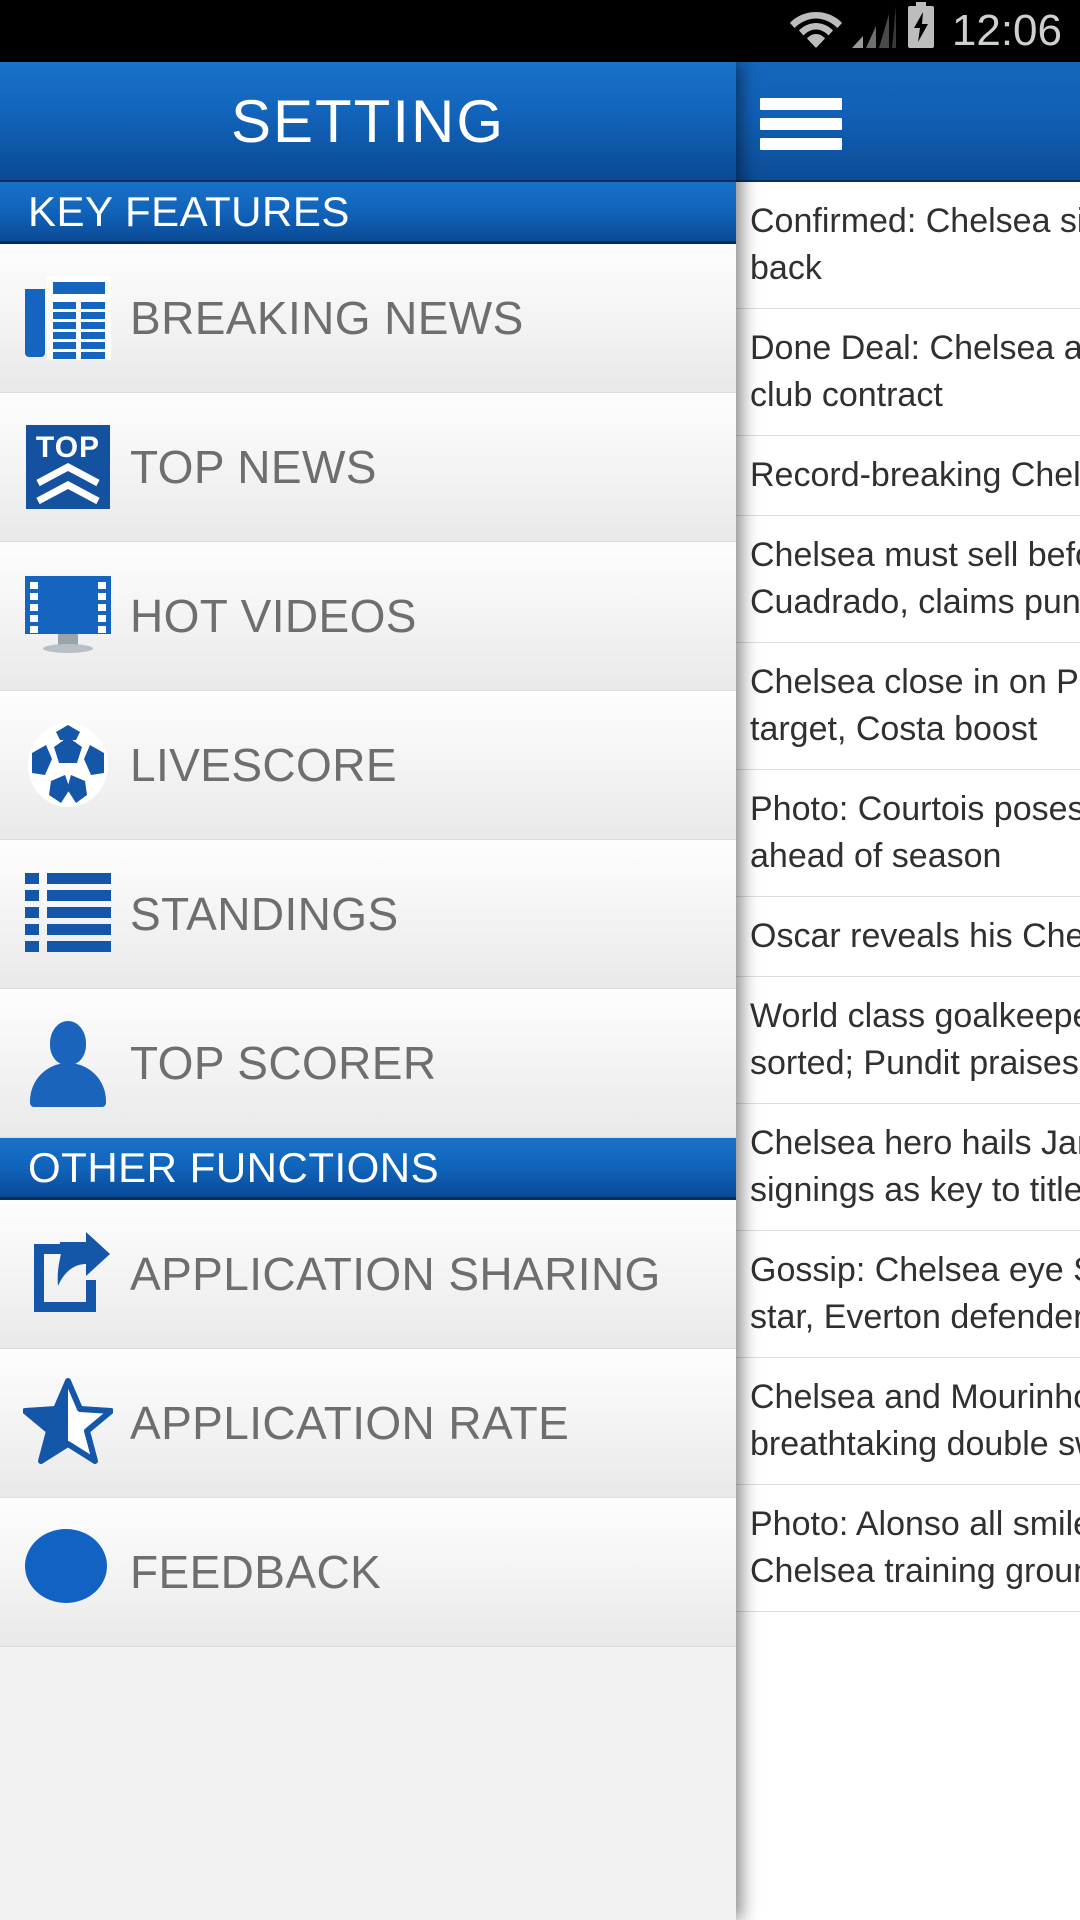 The image size is (1080, 1920). I want to click on drawer-item-application-sharing: APPLICATION SHARING, so click(368, 1274).